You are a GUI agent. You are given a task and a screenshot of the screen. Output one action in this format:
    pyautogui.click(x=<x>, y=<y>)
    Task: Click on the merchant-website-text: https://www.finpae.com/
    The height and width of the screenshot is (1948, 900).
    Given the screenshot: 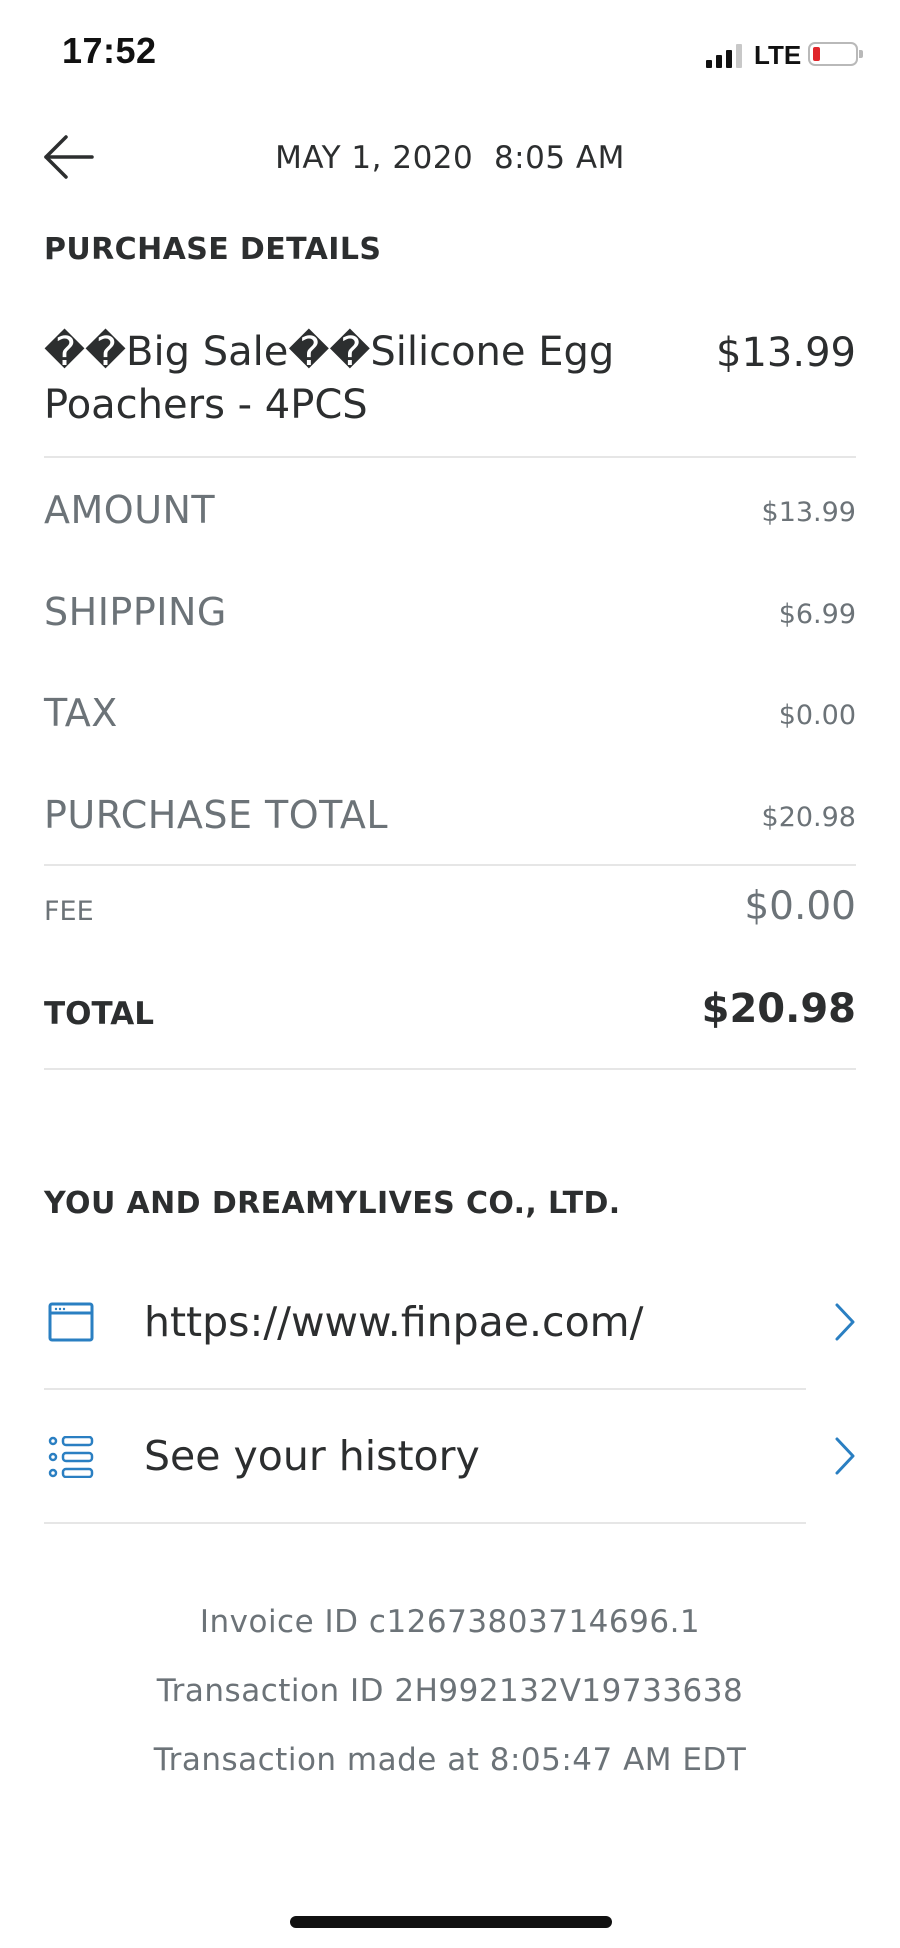 What is the action you would take?
    pyautogui.click(x=394, y=1322)
    